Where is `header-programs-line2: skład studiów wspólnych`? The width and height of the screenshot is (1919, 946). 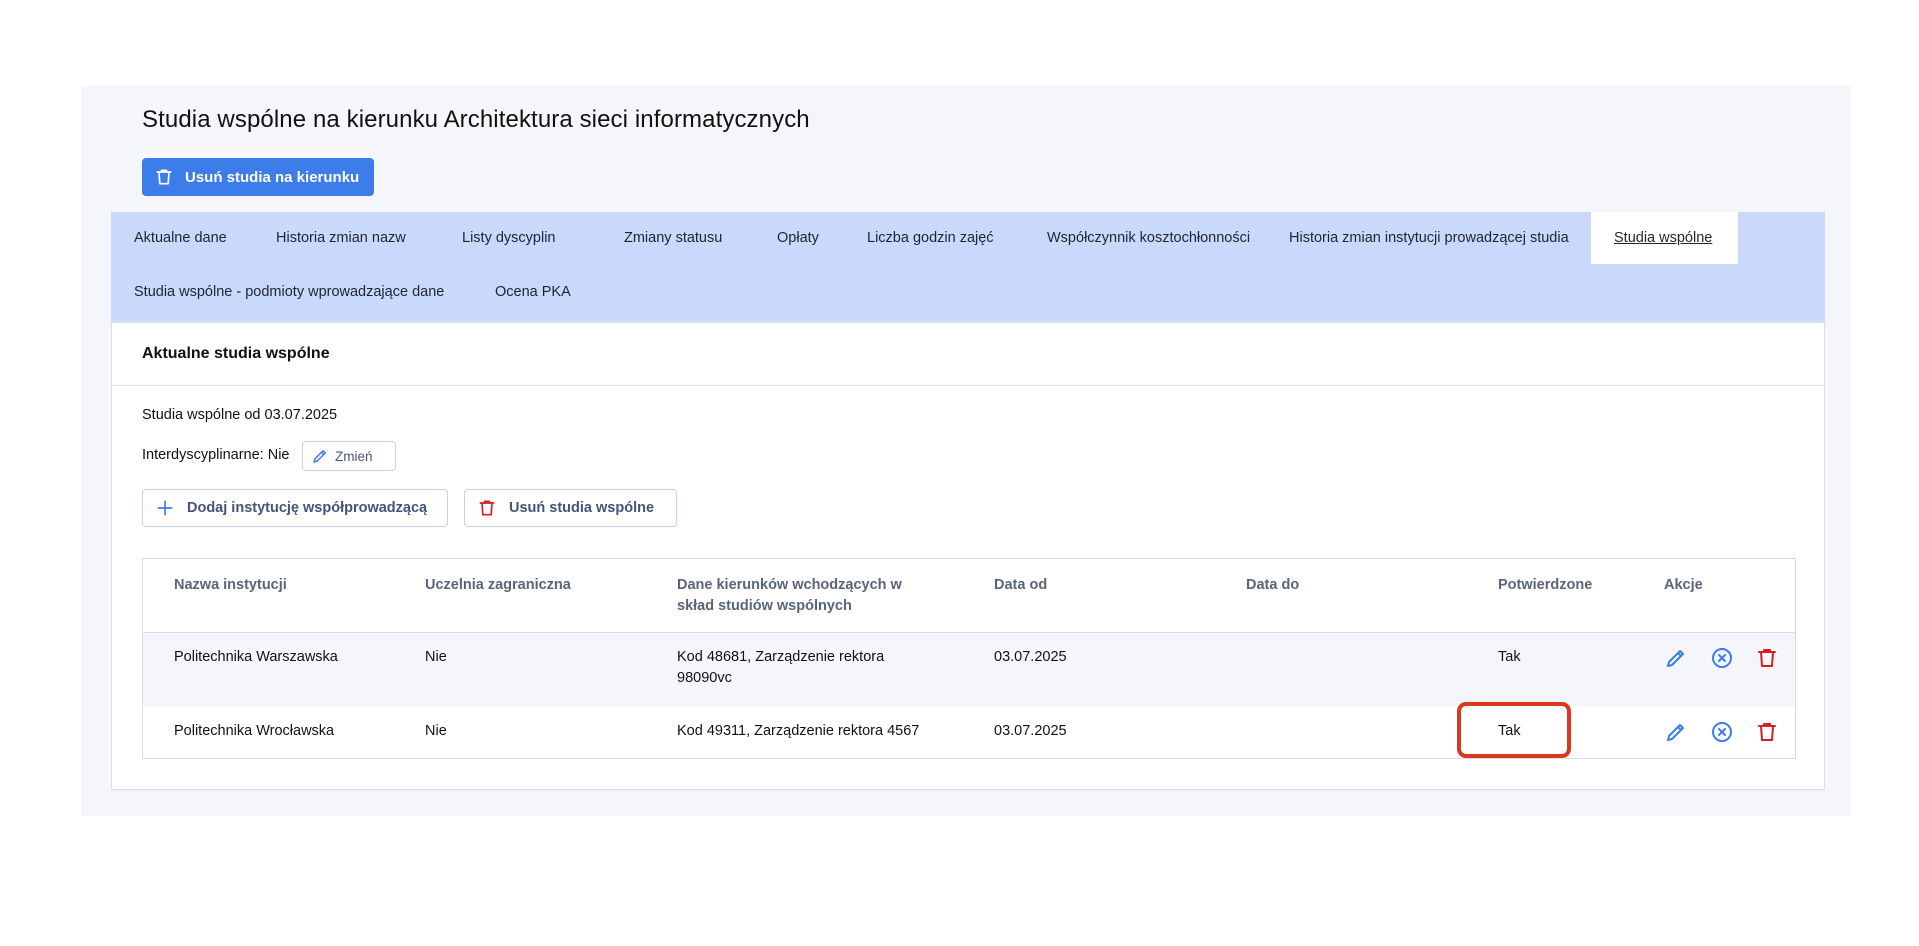 header-programs-line2: skład studiów wspólnych is located at coordinates (764, 606).